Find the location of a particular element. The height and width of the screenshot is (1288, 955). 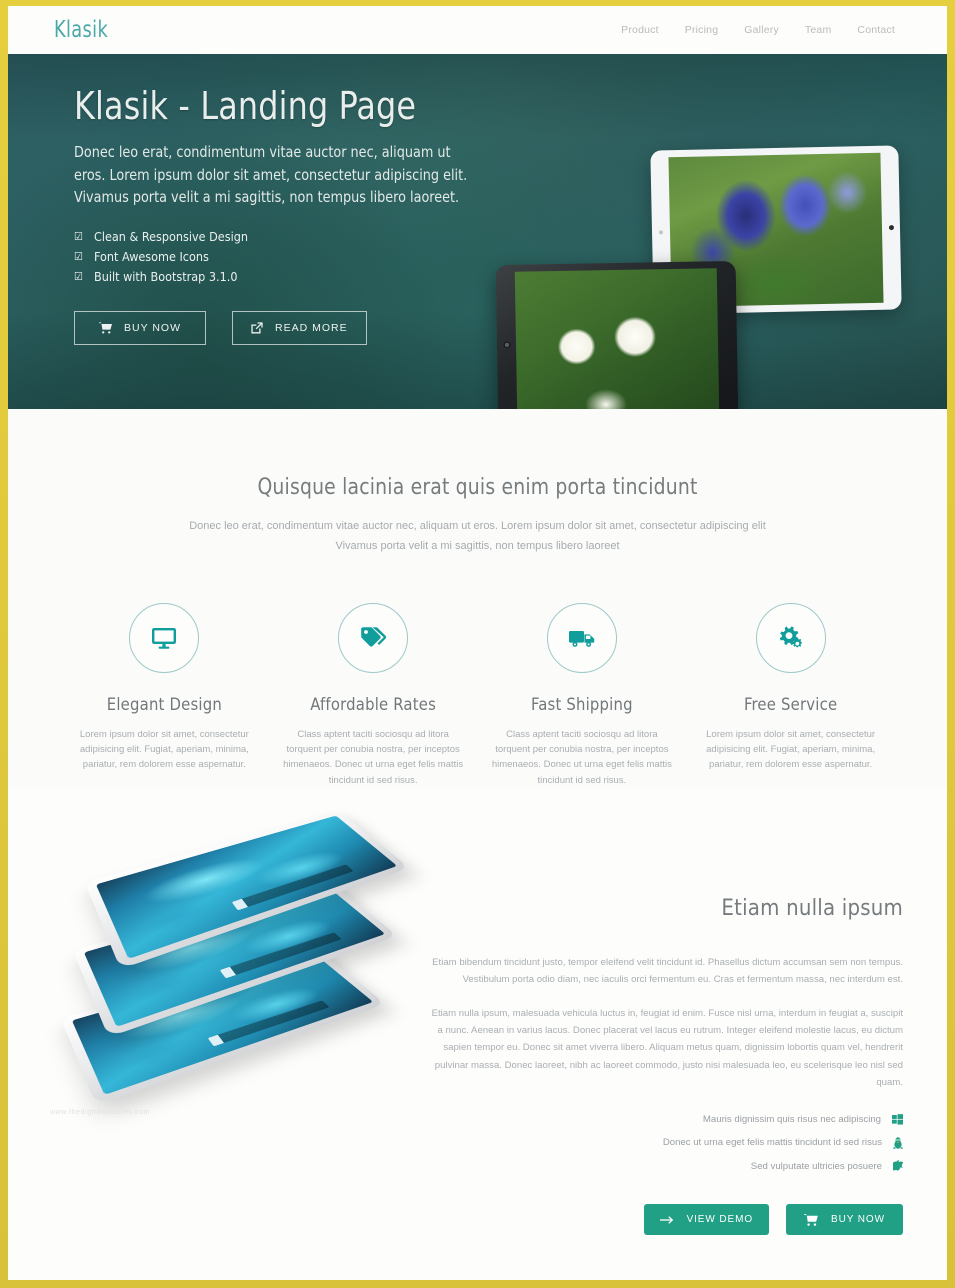

hero-checklist-label: Font Awesome Icons is located at coordinates (151, 256).